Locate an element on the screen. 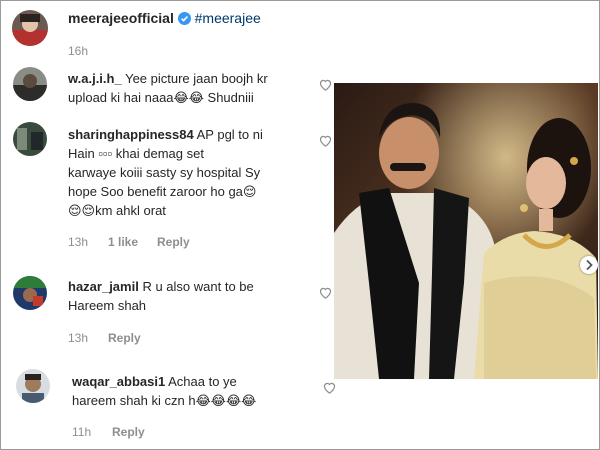 The image size is (600, 450). post-caption: meerajeeofficial #meerajee is located at coordinates (164, 19).